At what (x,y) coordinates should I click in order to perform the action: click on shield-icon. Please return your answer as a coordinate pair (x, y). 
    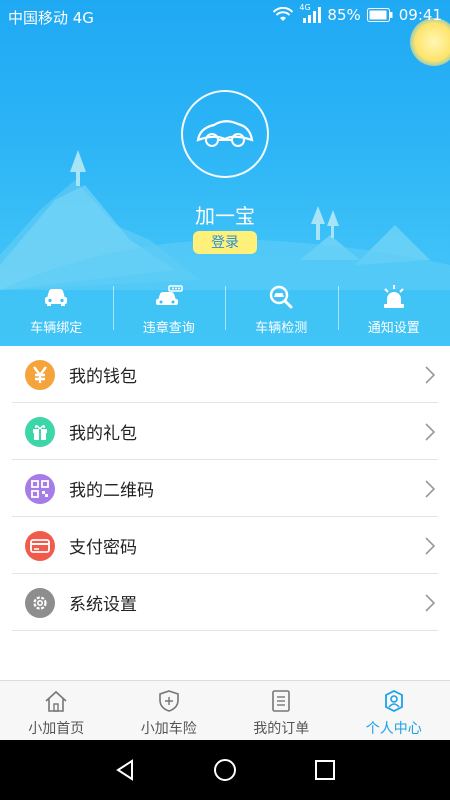
    Looking at the image, I should click on (169, 701).